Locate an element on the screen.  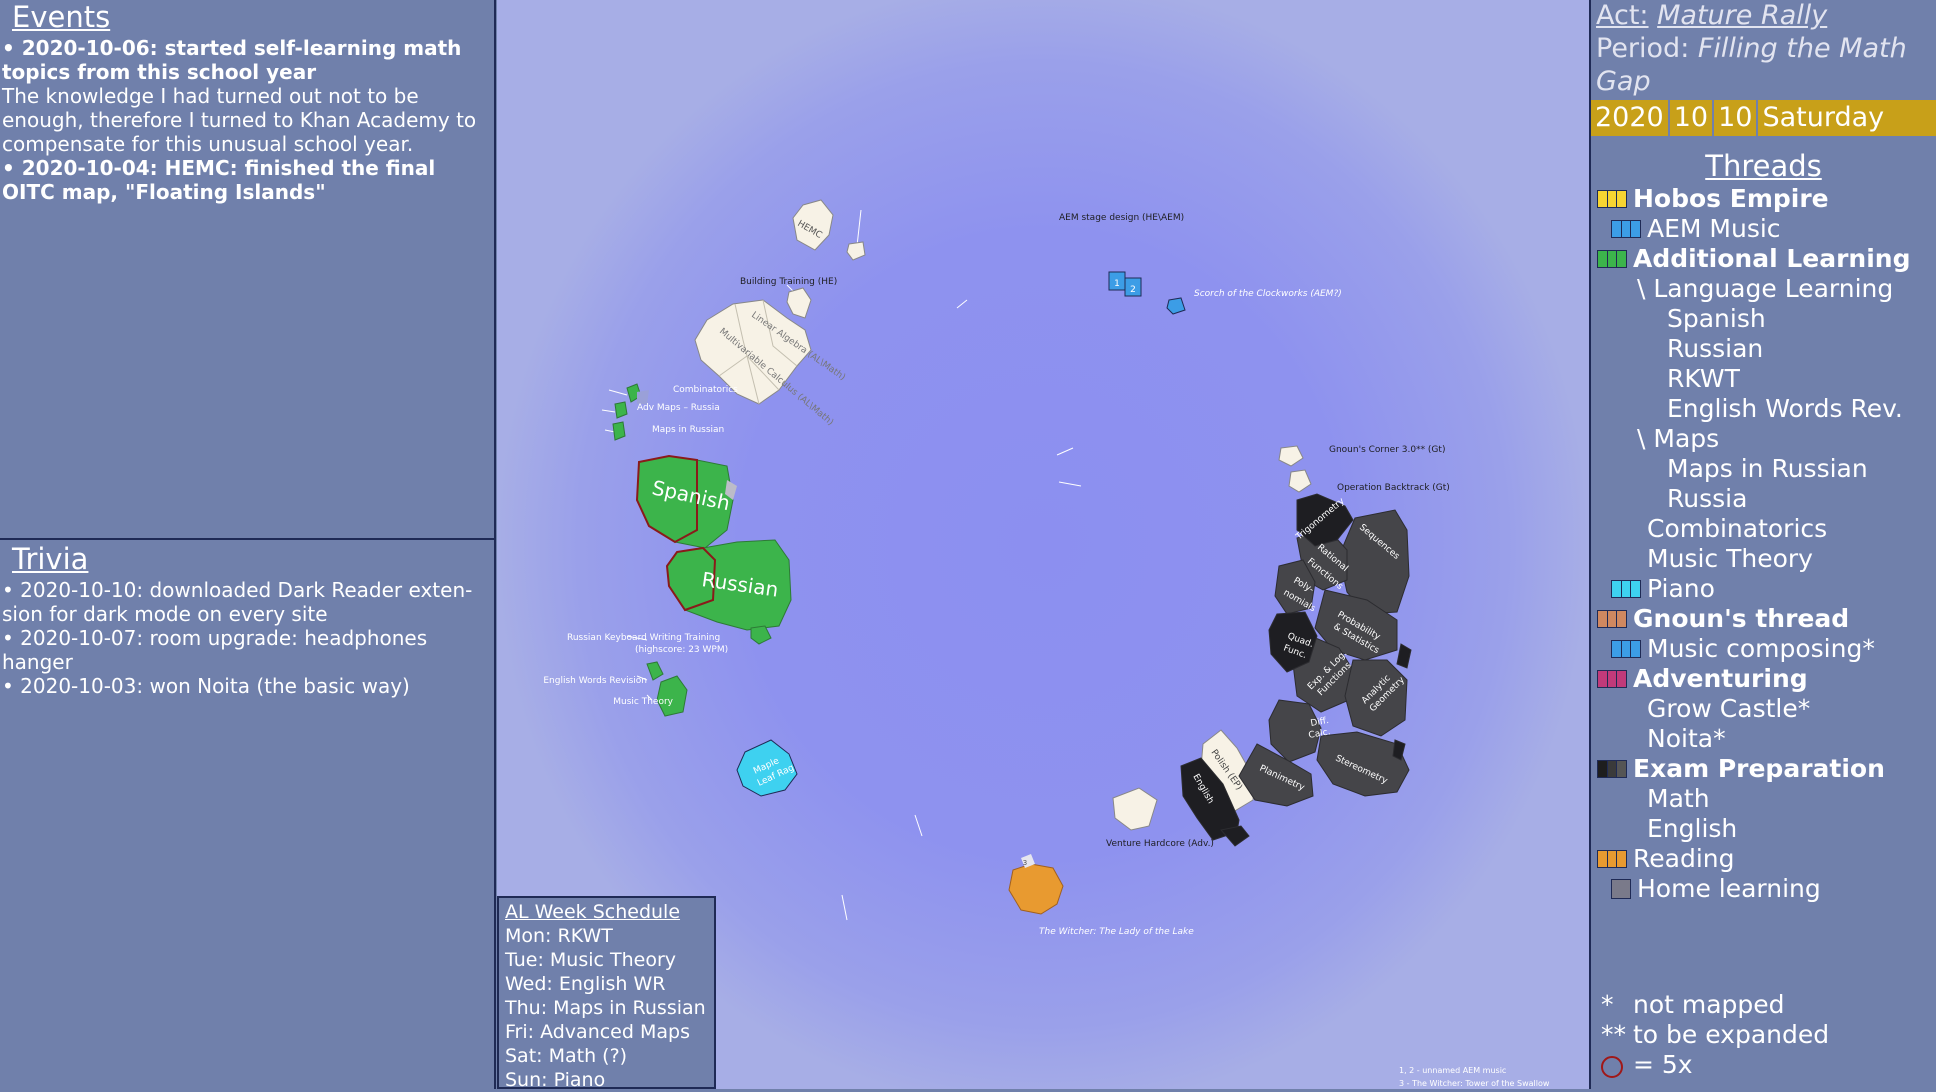
map-legend: * not mapped ** to be expanded = 5x is located at coordinates (1715, 1037).